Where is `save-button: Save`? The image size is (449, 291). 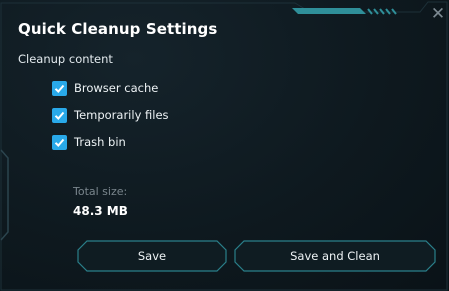
save-button: Save is located at coordinates (152, 256).